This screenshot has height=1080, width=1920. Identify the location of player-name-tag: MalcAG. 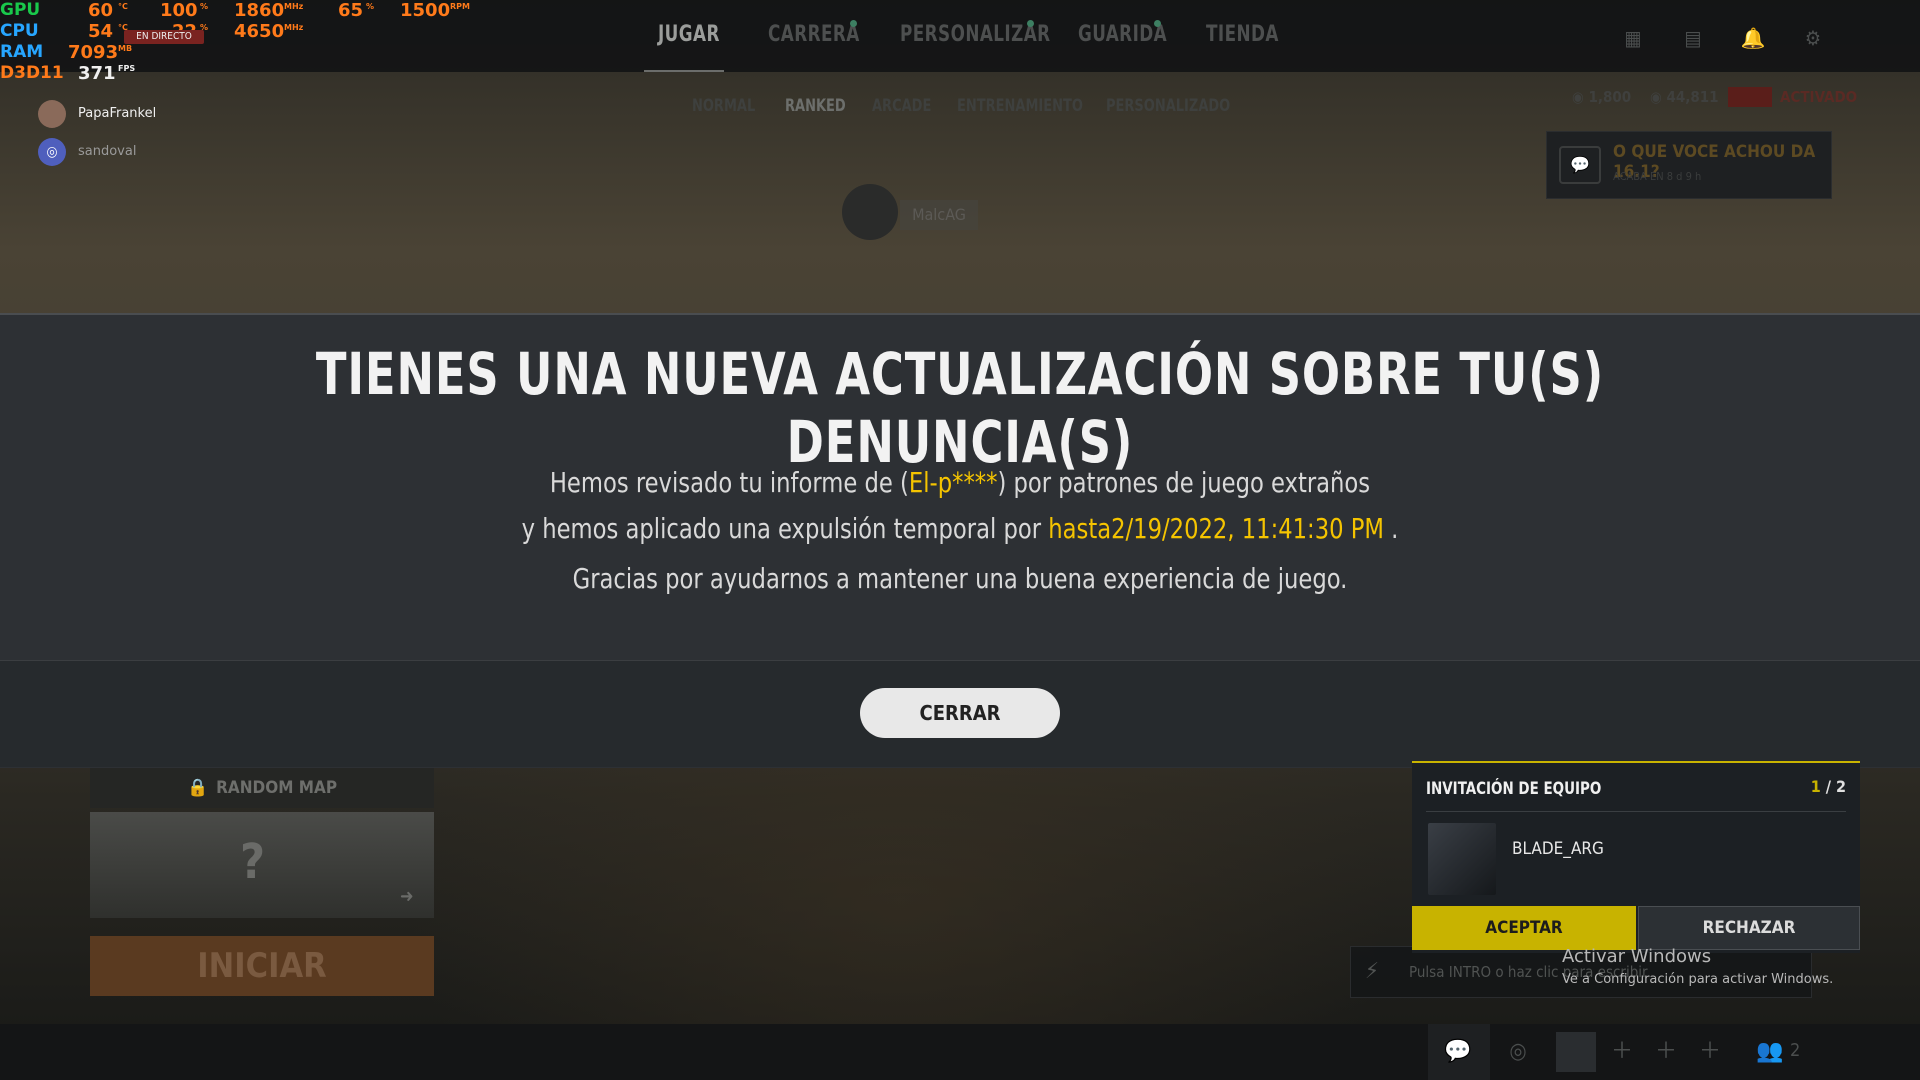
(939, 215).